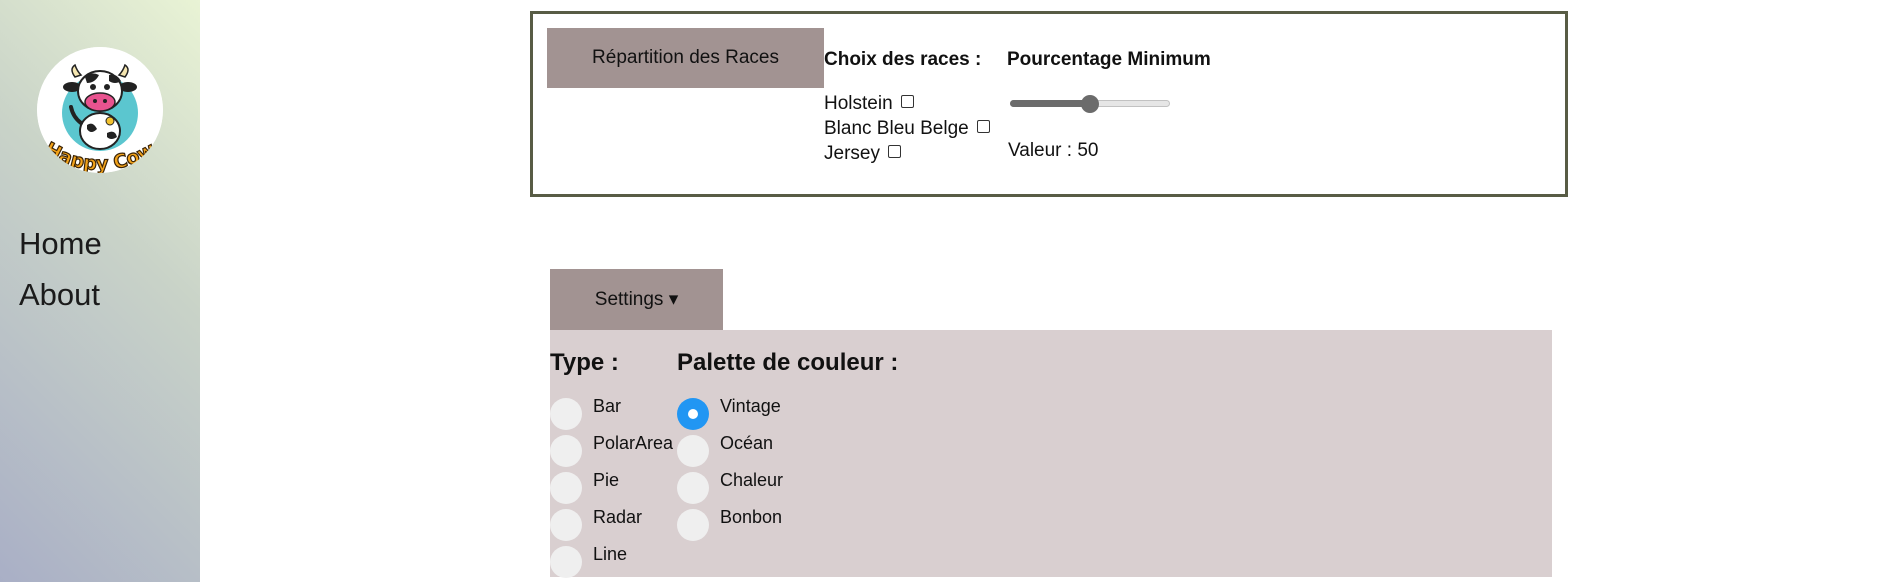 This screenshot has width=1897, height=582. Describe the element at coordinates (858, 103) in the screenshot. I see `breed-label: Holstein` at that location.